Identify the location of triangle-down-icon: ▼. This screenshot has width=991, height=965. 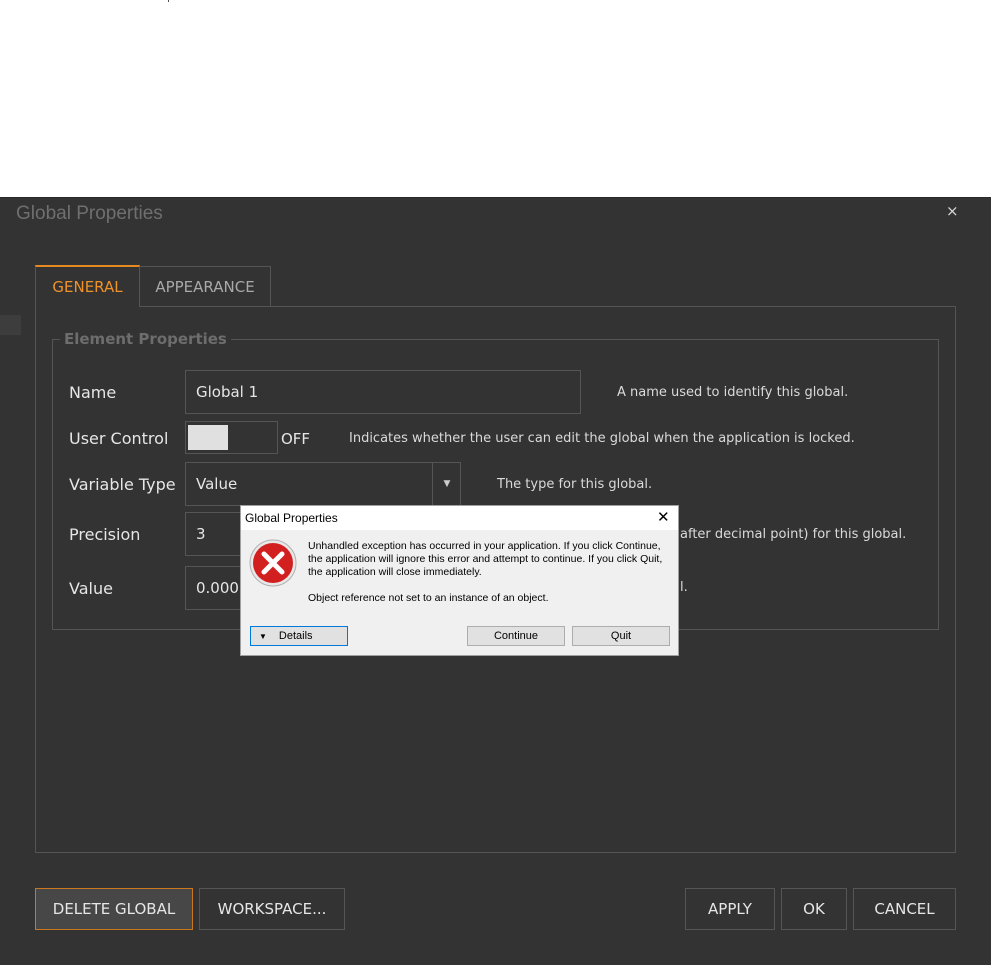
(263, 636).